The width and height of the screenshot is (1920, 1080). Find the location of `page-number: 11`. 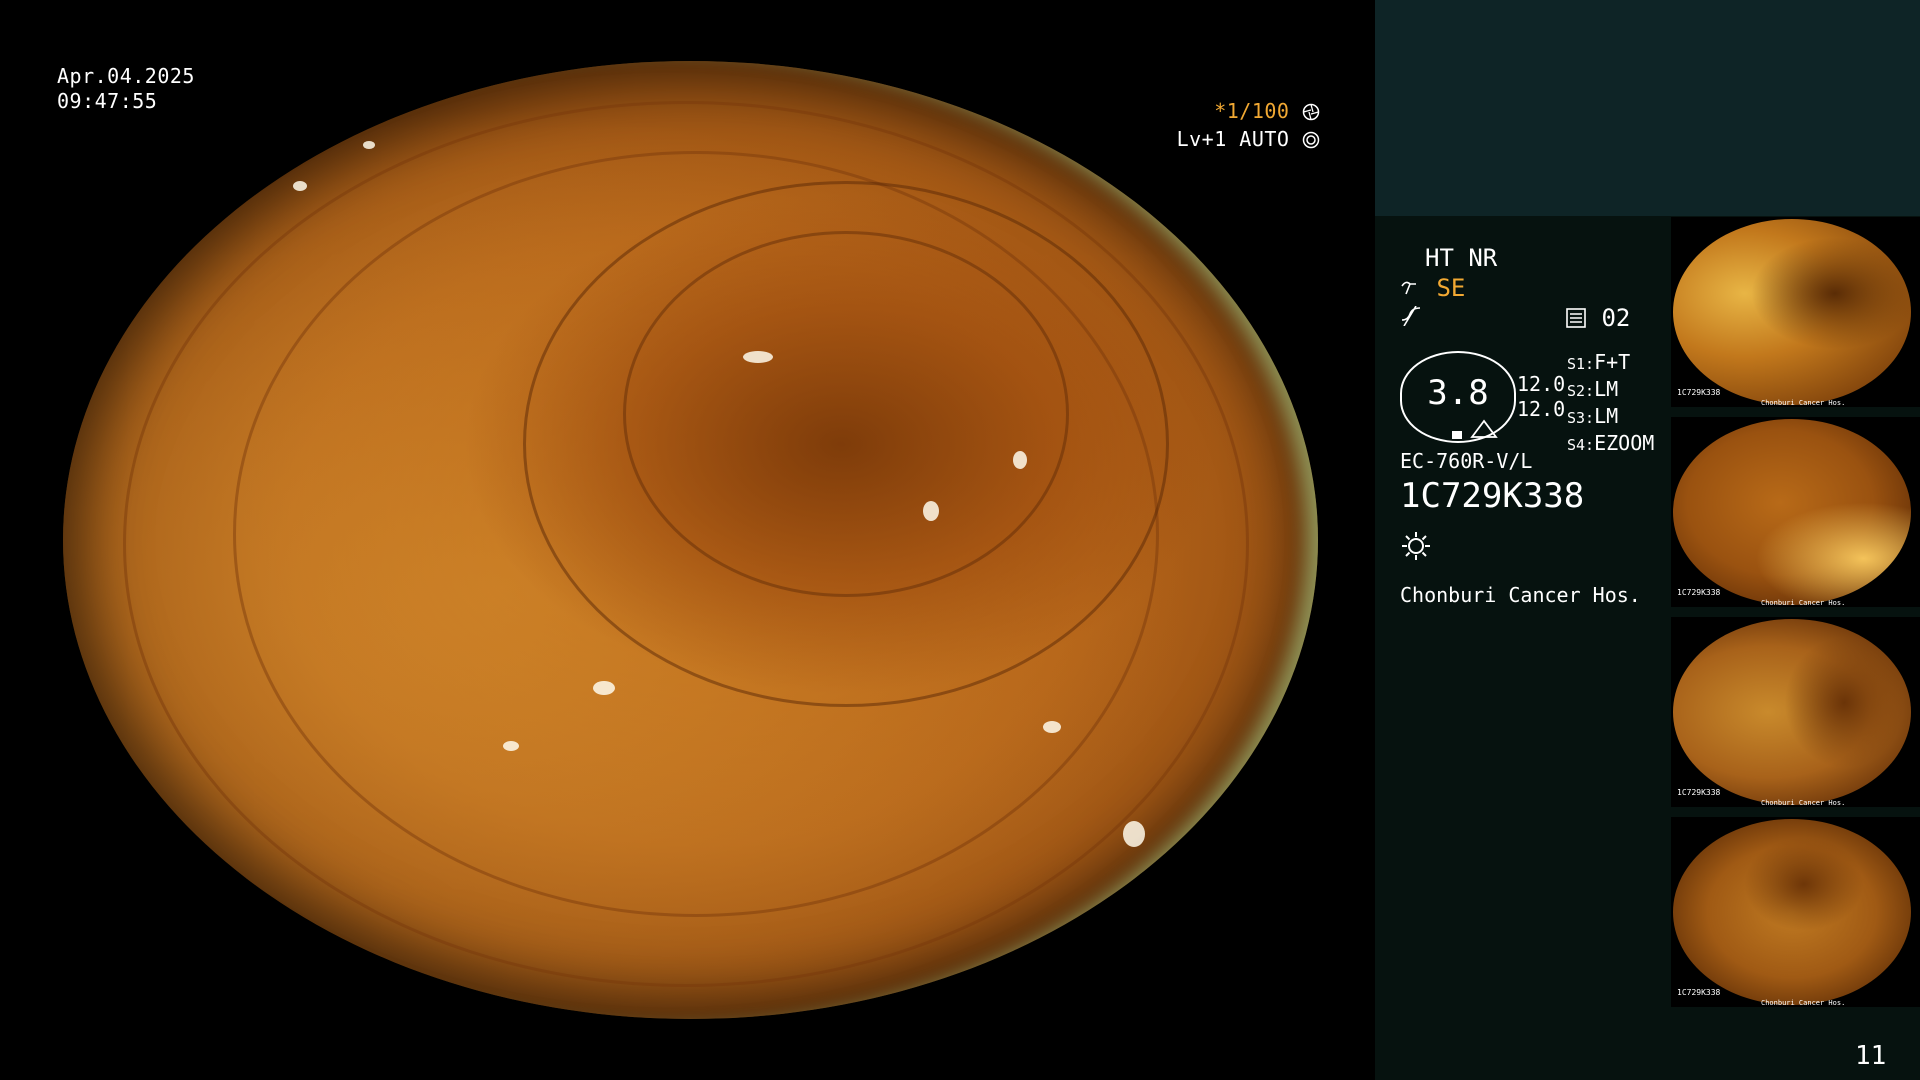

page-number: 11 is located at coordinates (1871, 1056).